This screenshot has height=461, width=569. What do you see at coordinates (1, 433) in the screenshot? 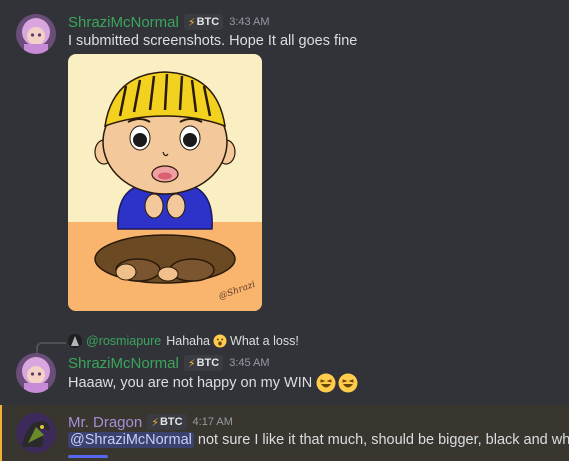
I see `mention-highlight-bar` at bounding box center [1, 433].